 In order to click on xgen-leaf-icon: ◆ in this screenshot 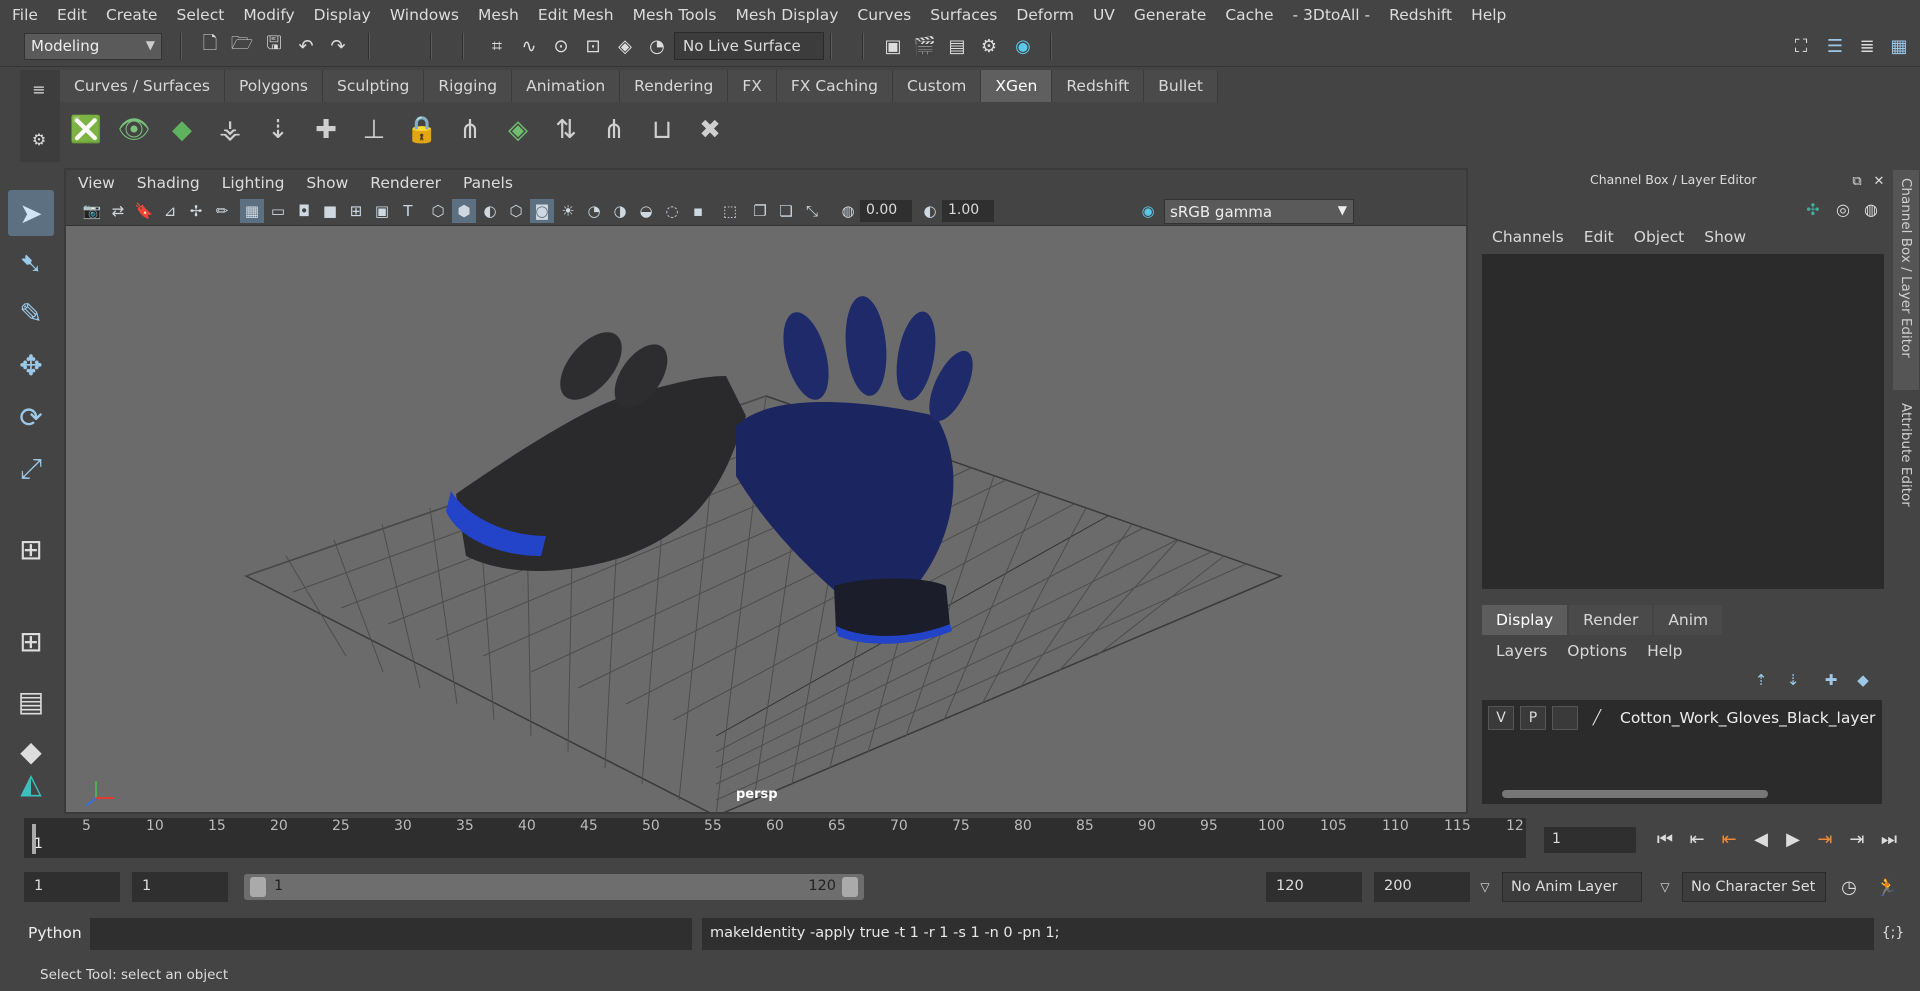, I will do `click(182, 130)`.